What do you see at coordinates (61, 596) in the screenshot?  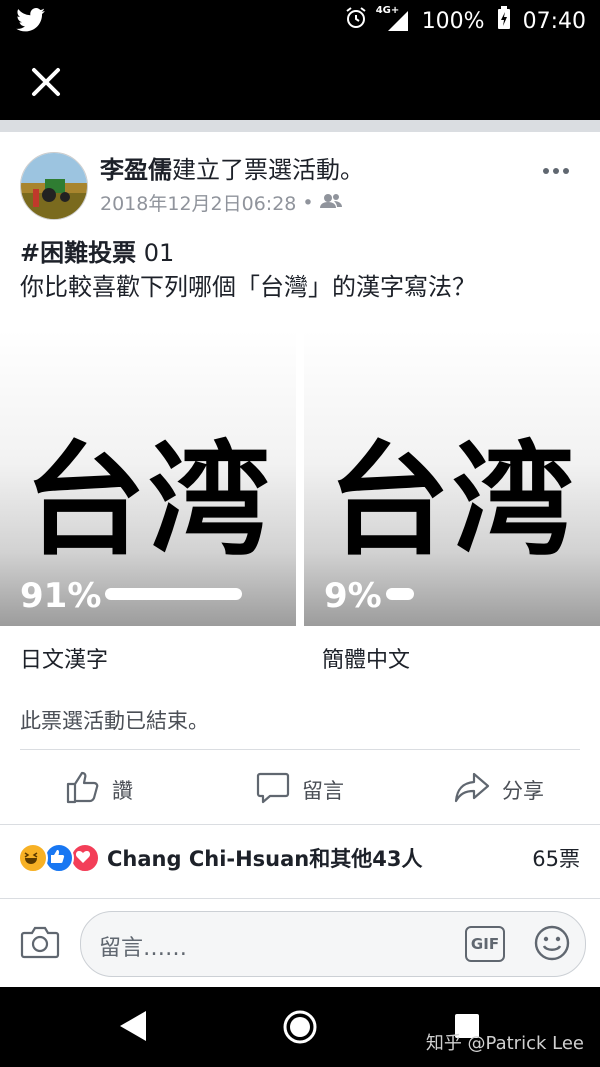 I see `poll-option-1-percent: 91%` at bounding box center [61, 596].